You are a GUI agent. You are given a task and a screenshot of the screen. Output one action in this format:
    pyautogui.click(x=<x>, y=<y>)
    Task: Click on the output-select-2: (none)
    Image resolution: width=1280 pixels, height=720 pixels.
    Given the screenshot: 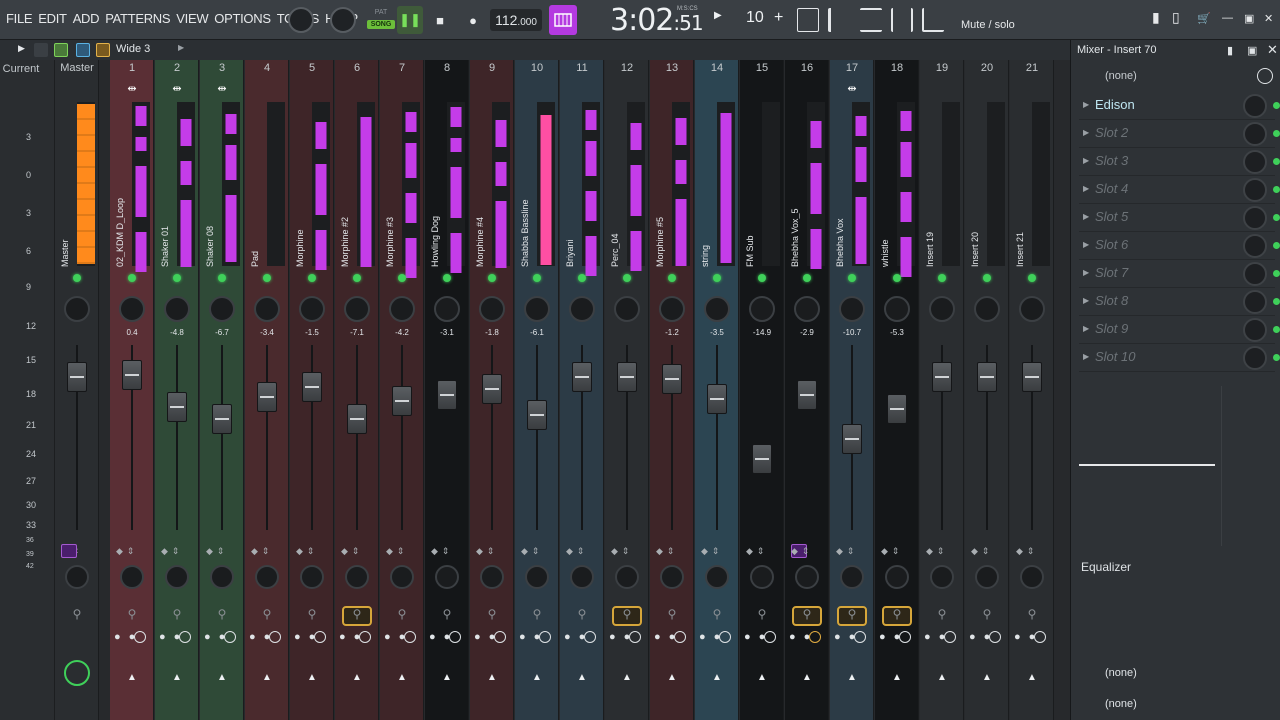 What is the action you would take?
    pyautogui.click(x=1121, y=704)
    